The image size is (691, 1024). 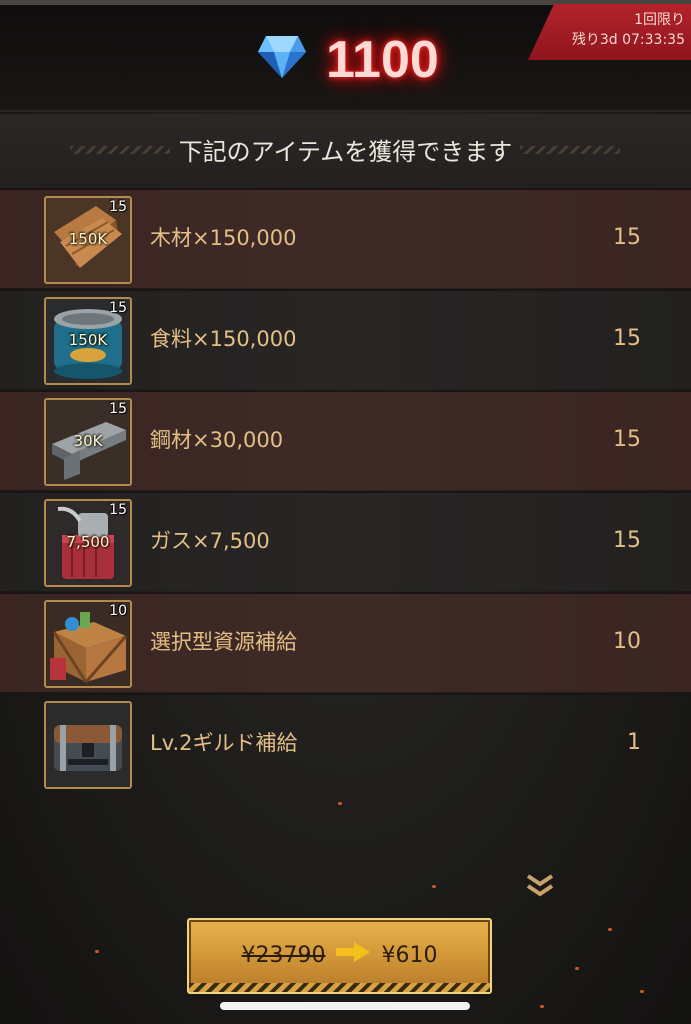 I want to click on section-header: 下記のアイテムを獲得できます, so click(x=345, y=151).